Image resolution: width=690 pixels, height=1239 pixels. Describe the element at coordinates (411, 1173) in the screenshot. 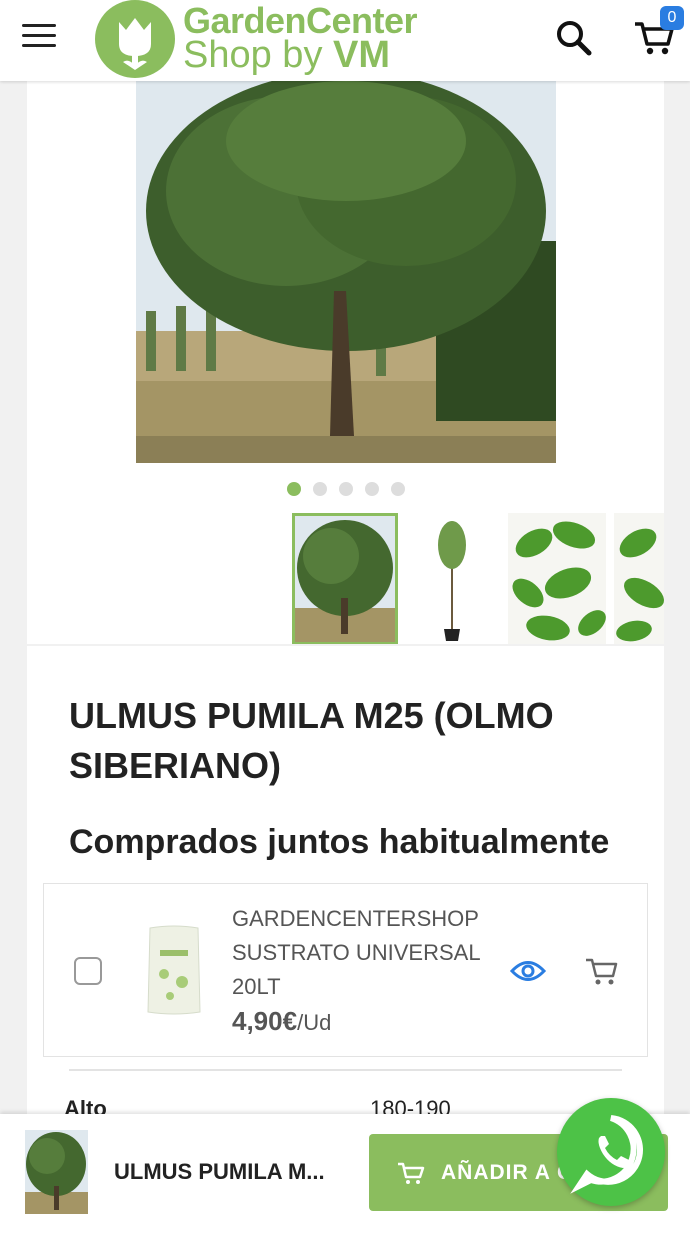

I see `cart-icon` at that location.